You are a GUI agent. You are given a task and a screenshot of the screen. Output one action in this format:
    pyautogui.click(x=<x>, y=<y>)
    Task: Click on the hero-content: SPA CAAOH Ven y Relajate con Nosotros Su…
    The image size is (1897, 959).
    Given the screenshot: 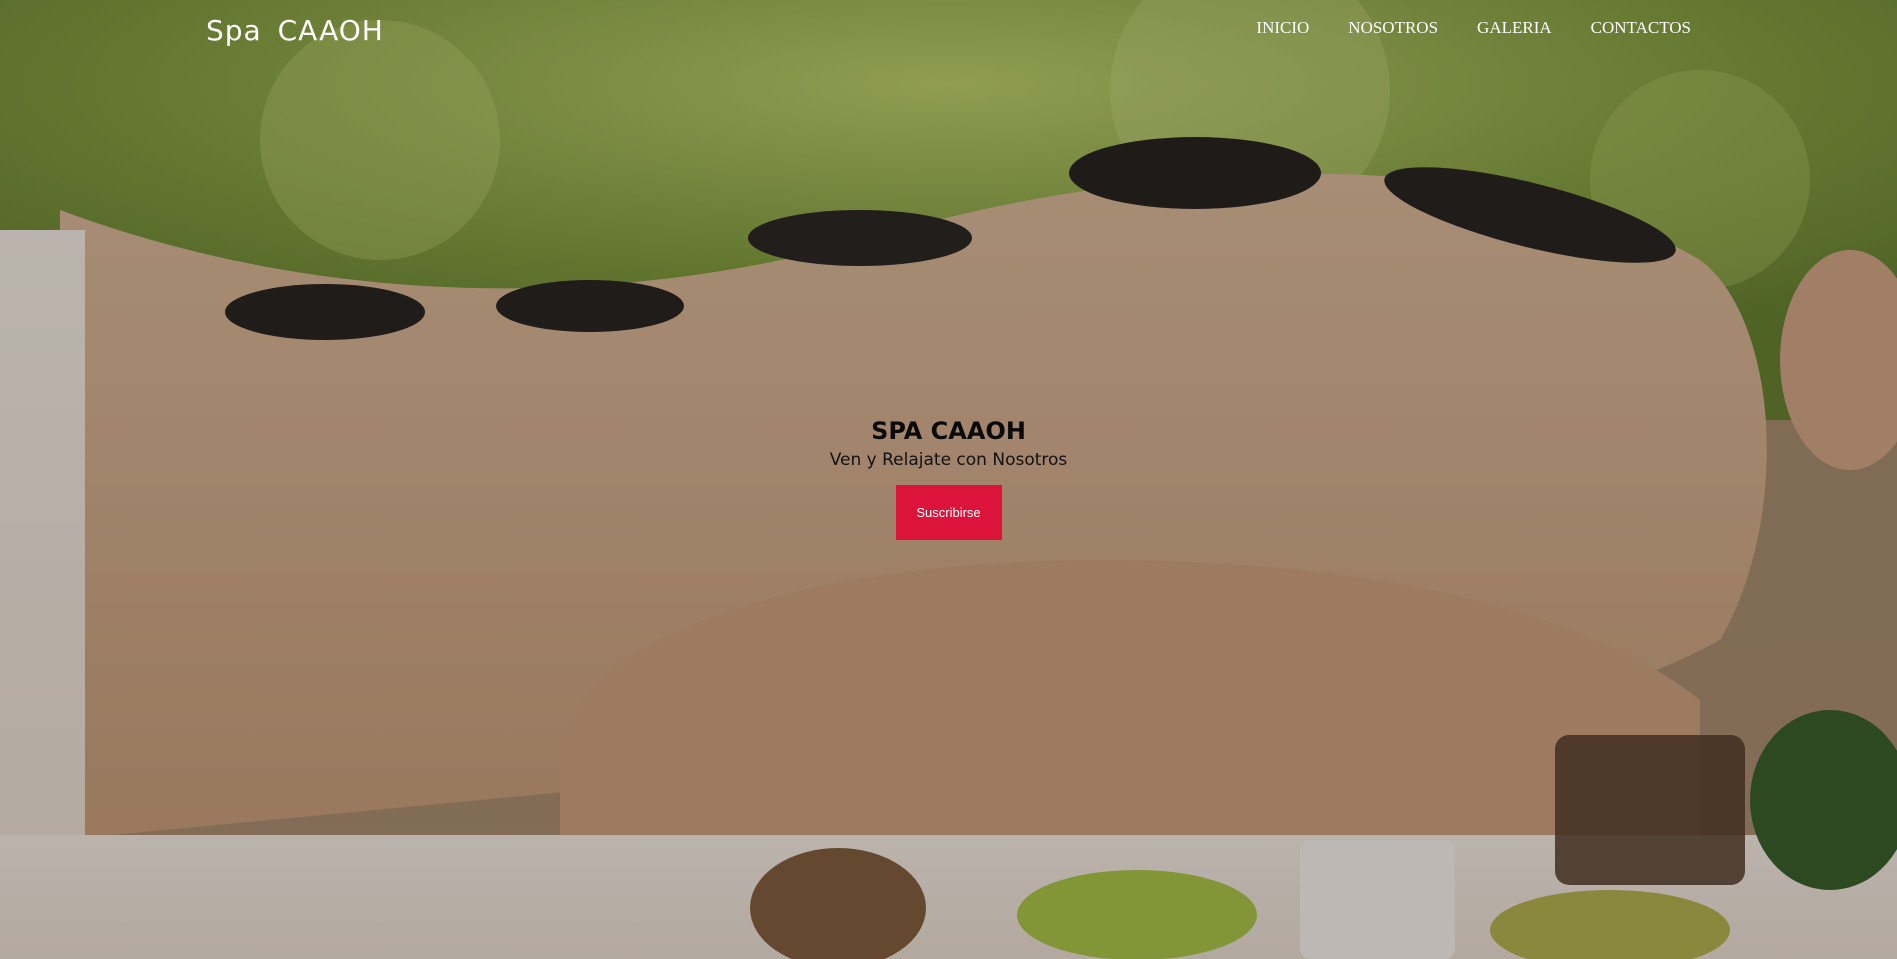 What is the action you would take?
    pyautogui.click(x=948, y=476)
    